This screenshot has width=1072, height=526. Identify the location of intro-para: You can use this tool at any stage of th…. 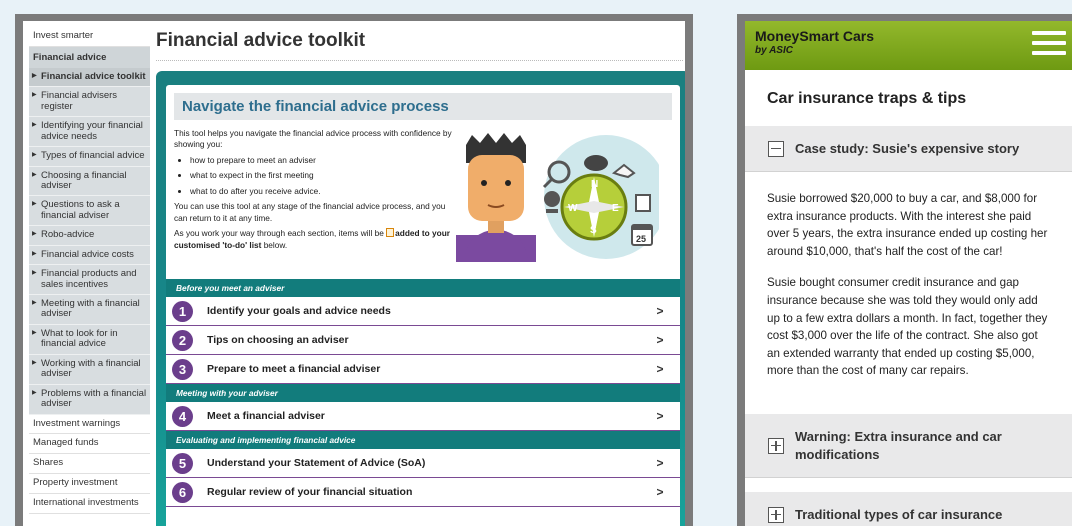
(310, 212).